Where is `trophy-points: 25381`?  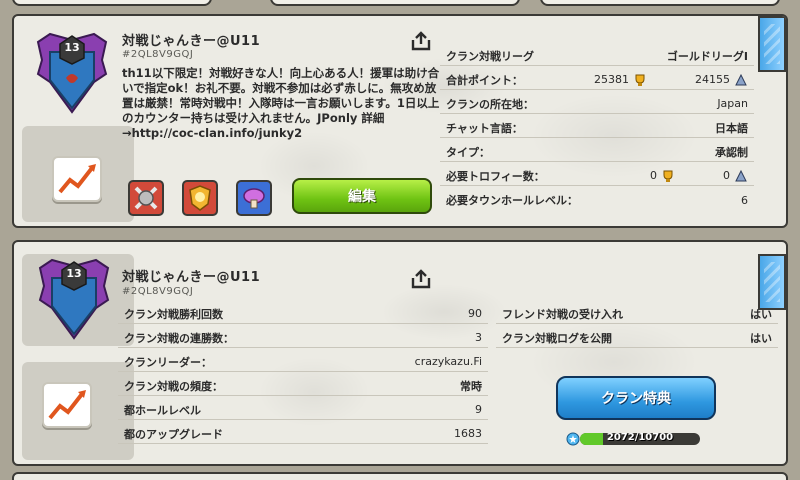 trophy-points: 25381 is located at coordinates (611, 79).